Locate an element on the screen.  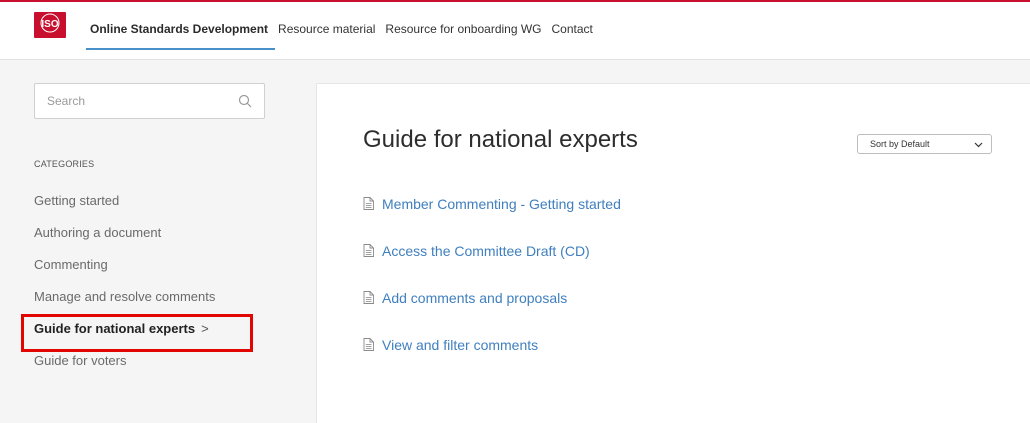
sort-label: Sort by Default is located at coordinates (900, 144).